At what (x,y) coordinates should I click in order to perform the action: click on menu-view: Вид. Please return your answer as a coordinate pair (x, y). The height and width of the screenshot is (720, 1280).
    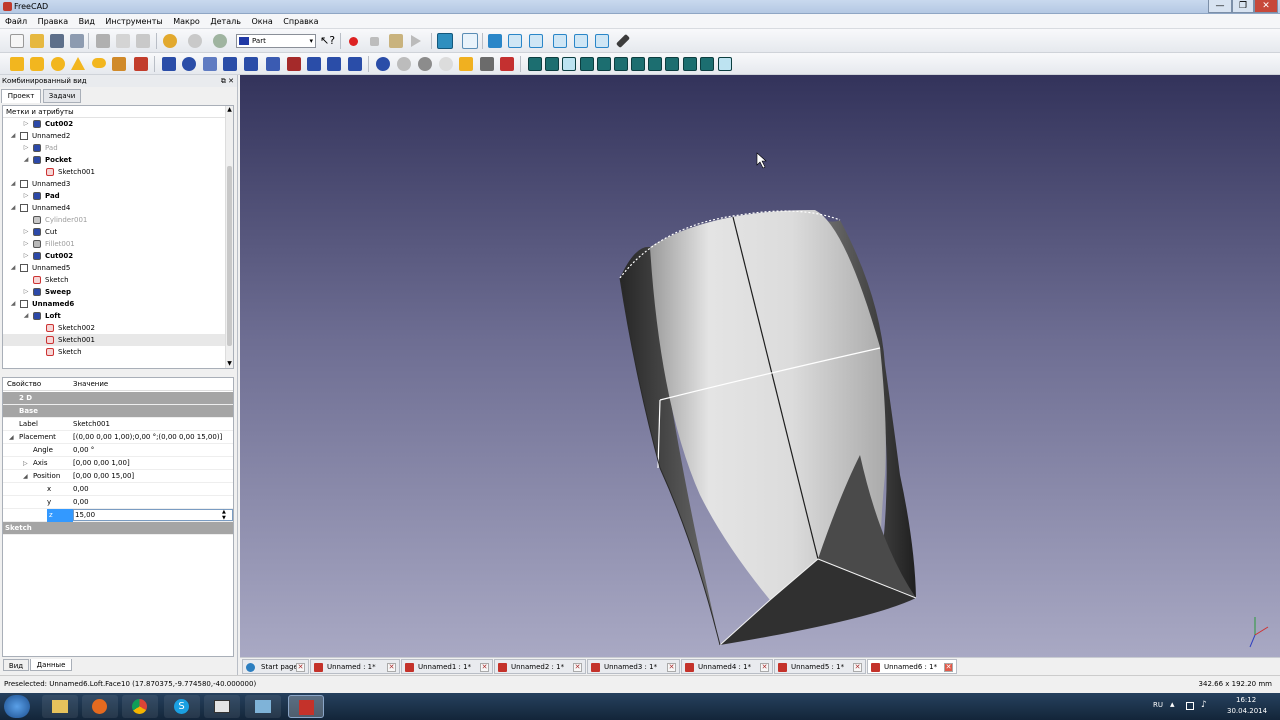
    Looking at the image, I should click on (87, 21).